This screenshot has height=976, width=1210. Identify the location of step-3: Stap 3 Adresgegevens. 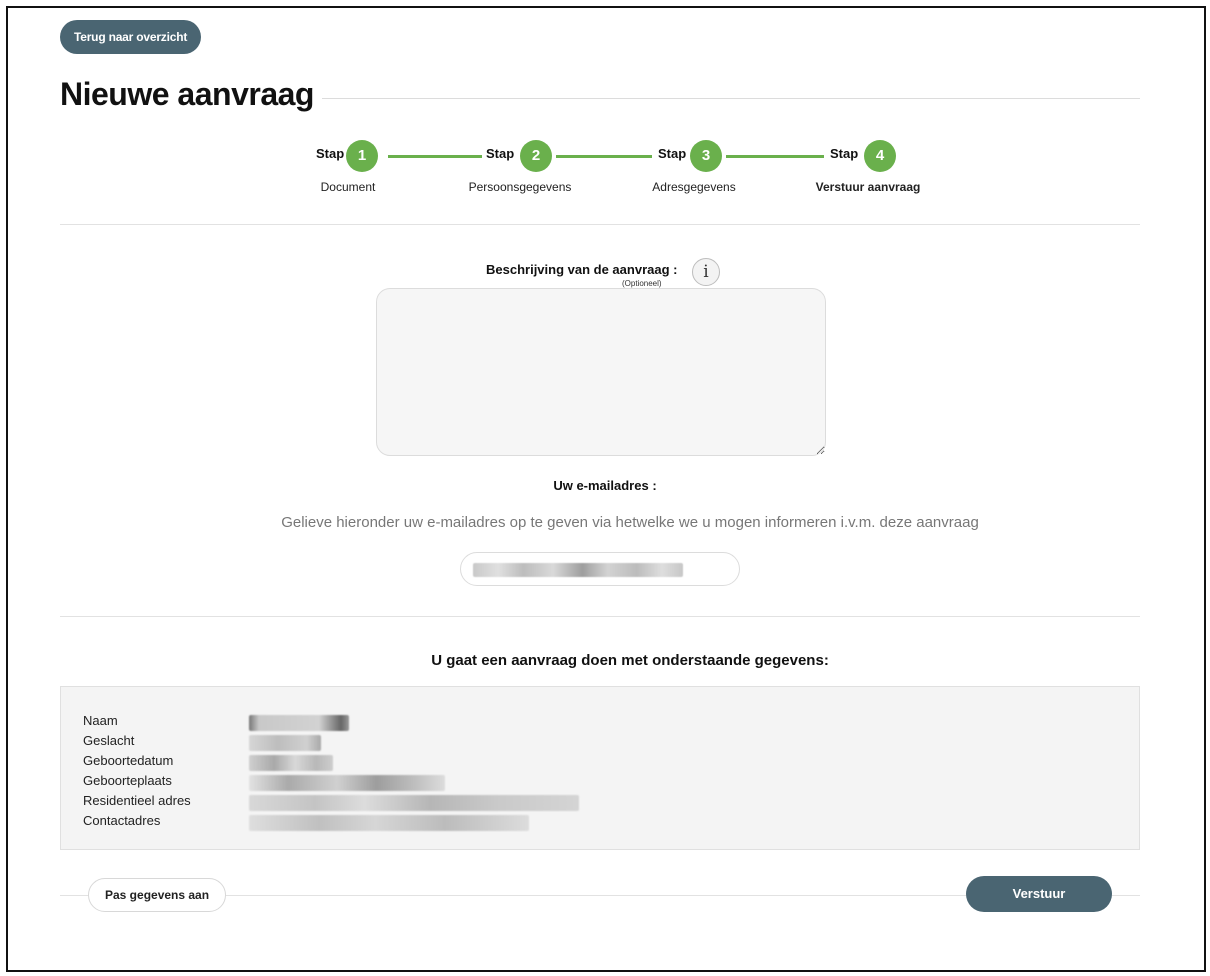
(720, 170).